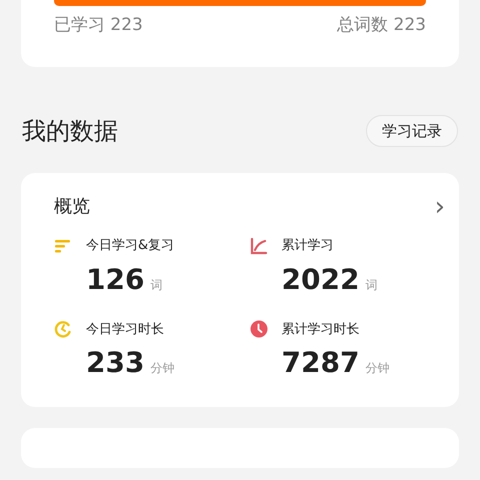  What do you see at coordinates (125, 329) in the screenshot?
I see `stat-label: 今日学习时长` at bounding box center [125, 329].